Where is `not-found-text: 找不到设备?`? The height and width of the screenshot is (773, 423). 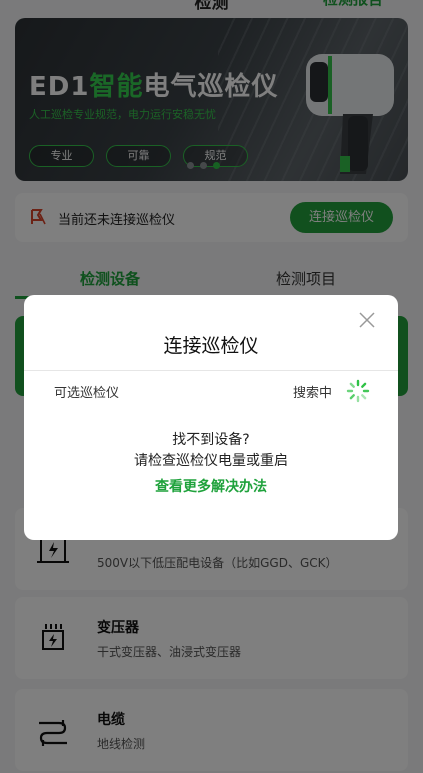 not-found-text: 找不到设备? is located at coordinates (211, 440).